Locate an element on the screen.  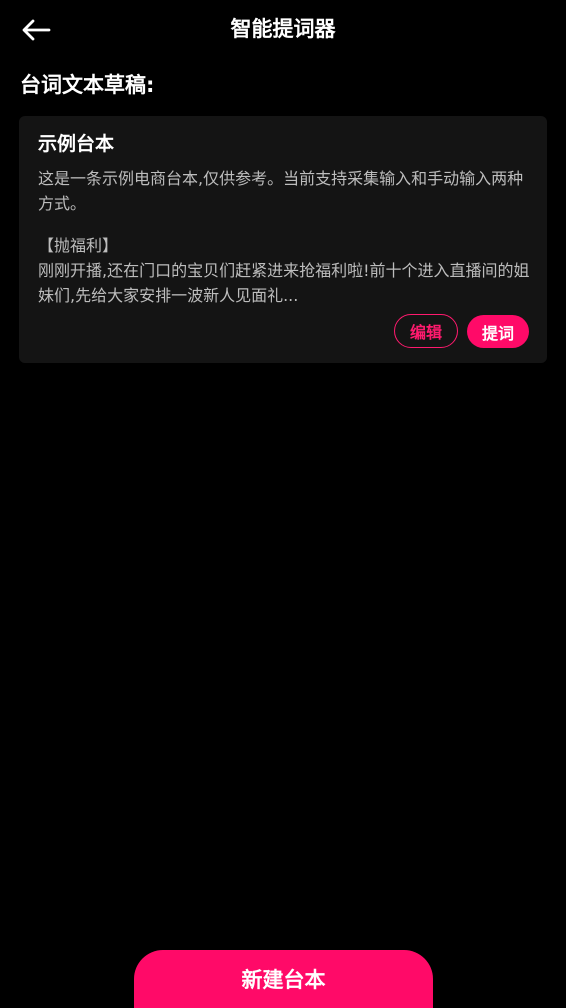
page-title: 智能提词器 is located at coordinates (283, 29).